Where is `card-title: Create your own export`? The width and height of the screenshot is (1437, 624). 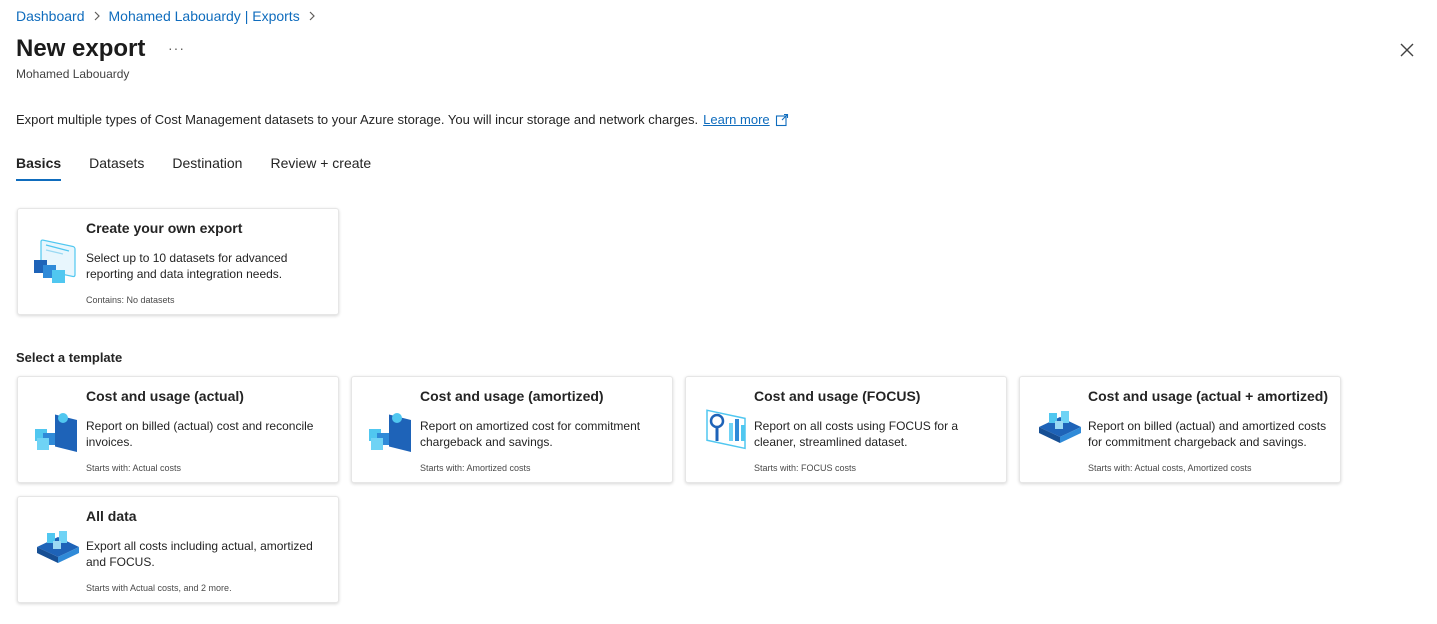 card-title: Create your own export is located at coordinates (164, 228).